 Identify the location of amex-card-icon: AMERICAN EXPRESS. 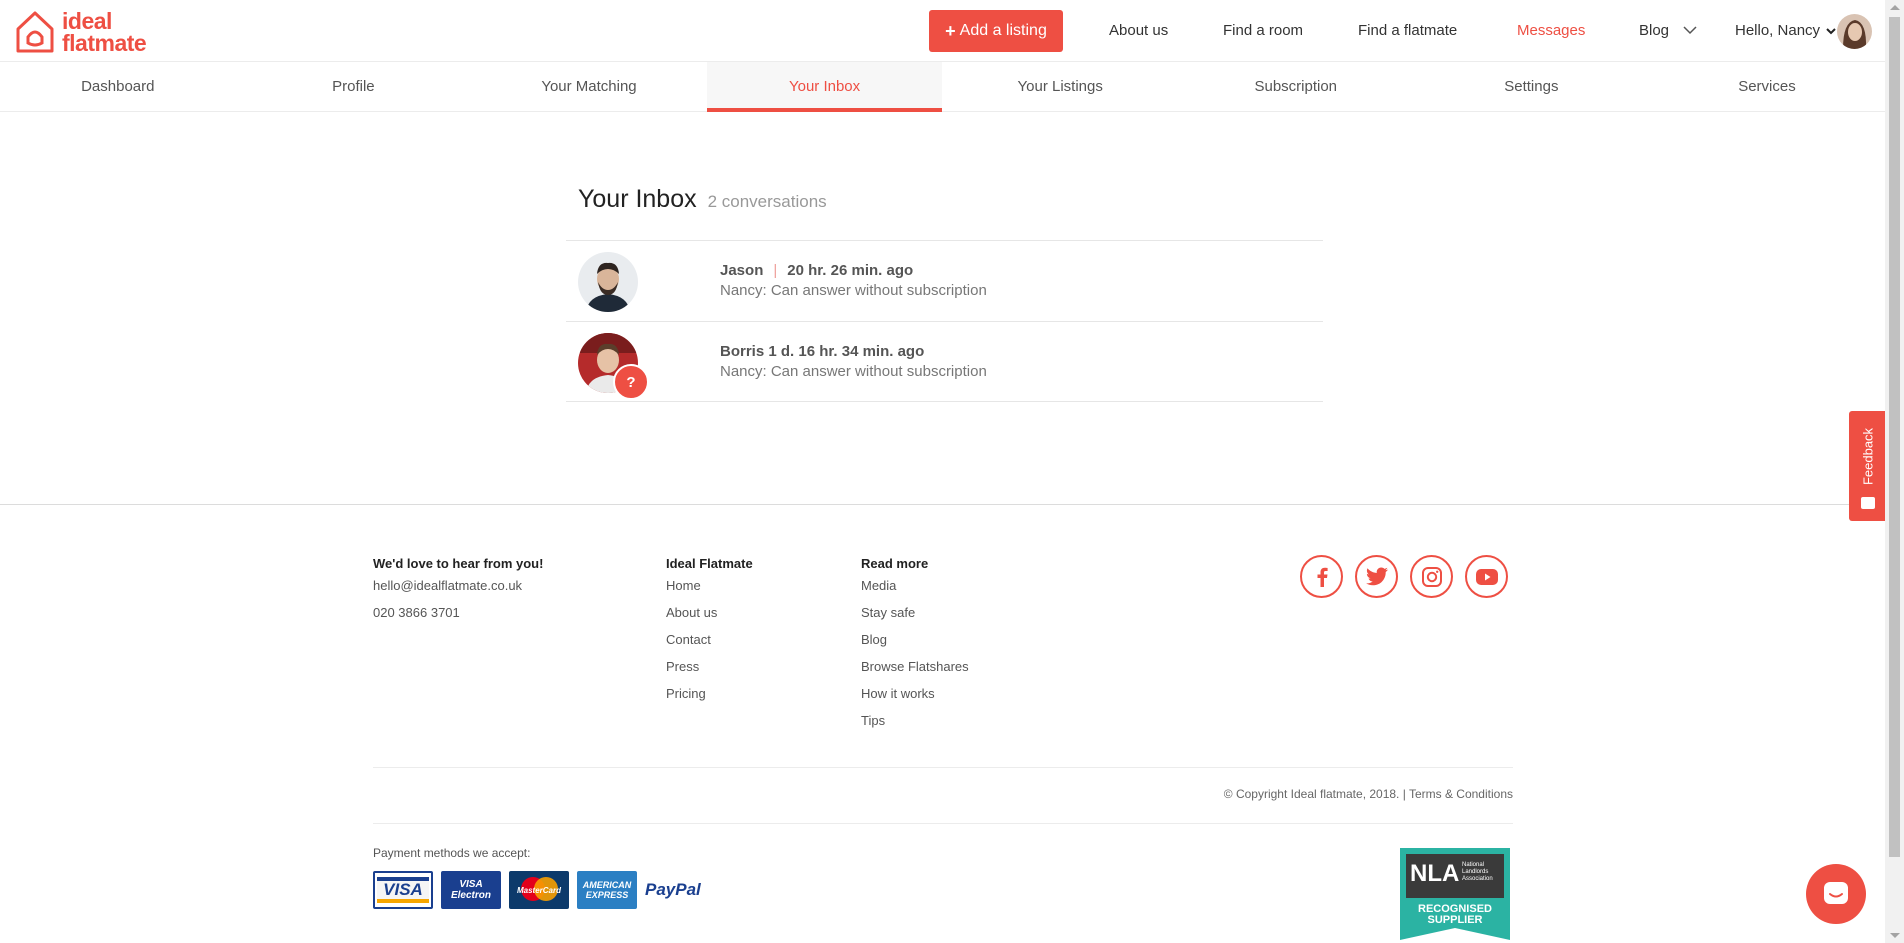
(607, 890).